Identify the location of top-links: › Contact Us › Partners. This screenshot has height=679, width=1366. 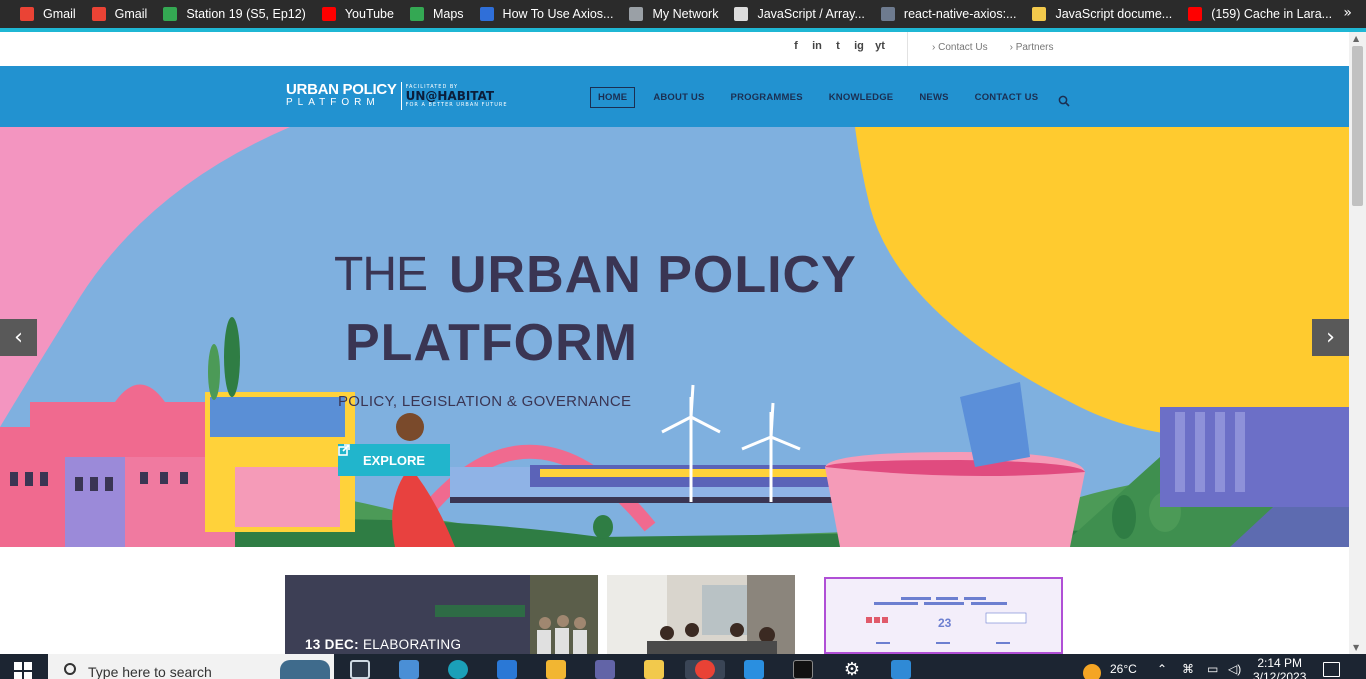
(992, 47).